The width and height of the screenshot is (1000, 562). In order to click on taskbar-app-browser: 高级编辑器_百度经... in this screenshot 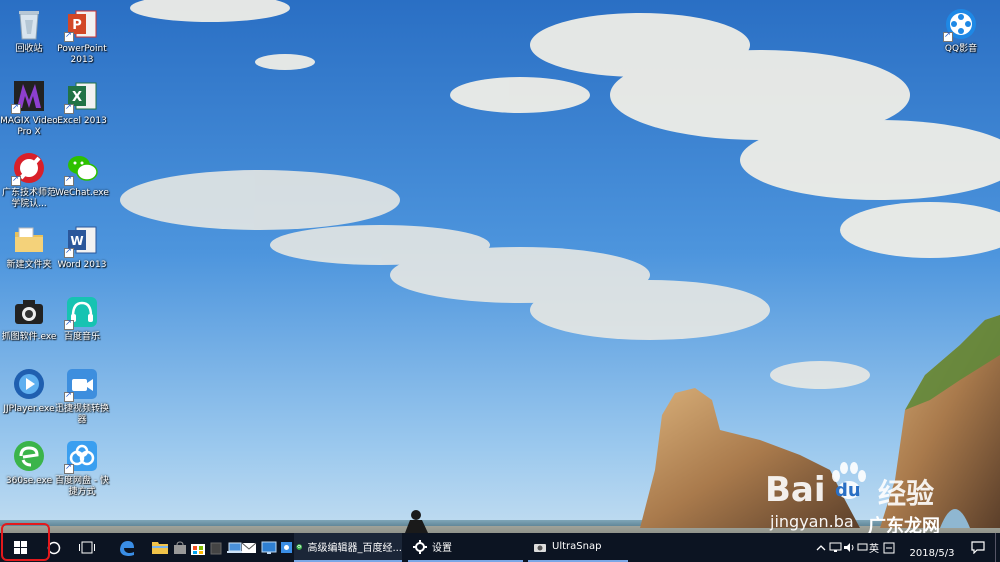, I will do `click(348, 547)`.